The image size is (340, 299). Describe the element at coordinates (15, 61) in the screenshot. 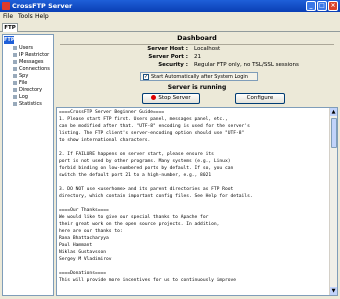

I see `messages-icon` at that location.